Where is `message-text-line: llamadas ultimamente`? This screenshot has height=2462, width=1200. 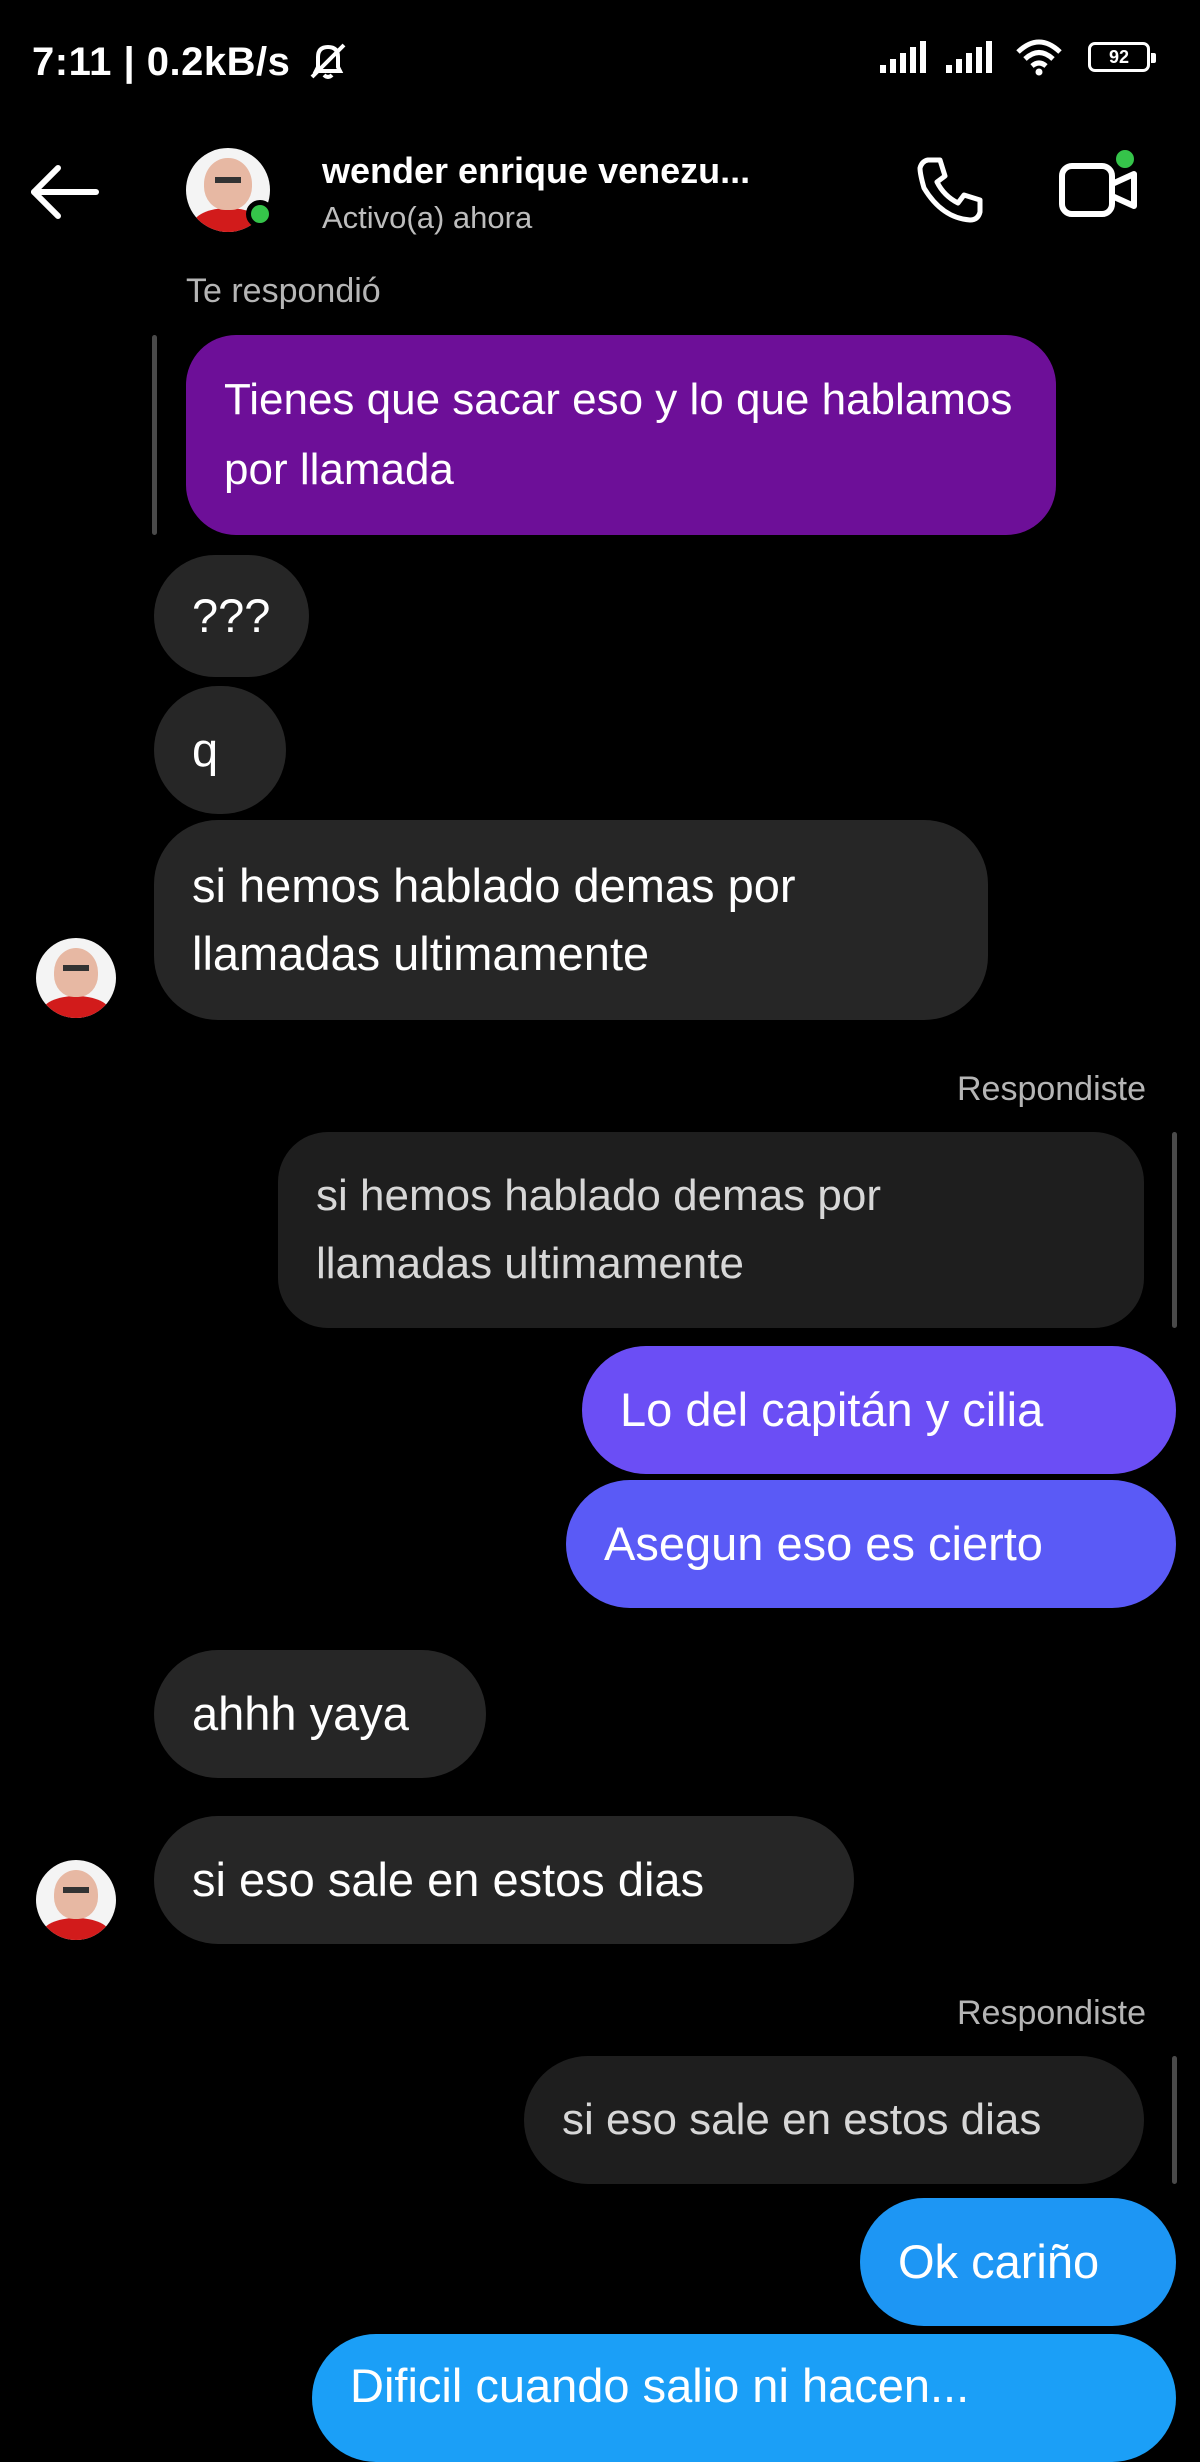
message-text-line: llamadas ultimamente is located at coordinates (421, 953).